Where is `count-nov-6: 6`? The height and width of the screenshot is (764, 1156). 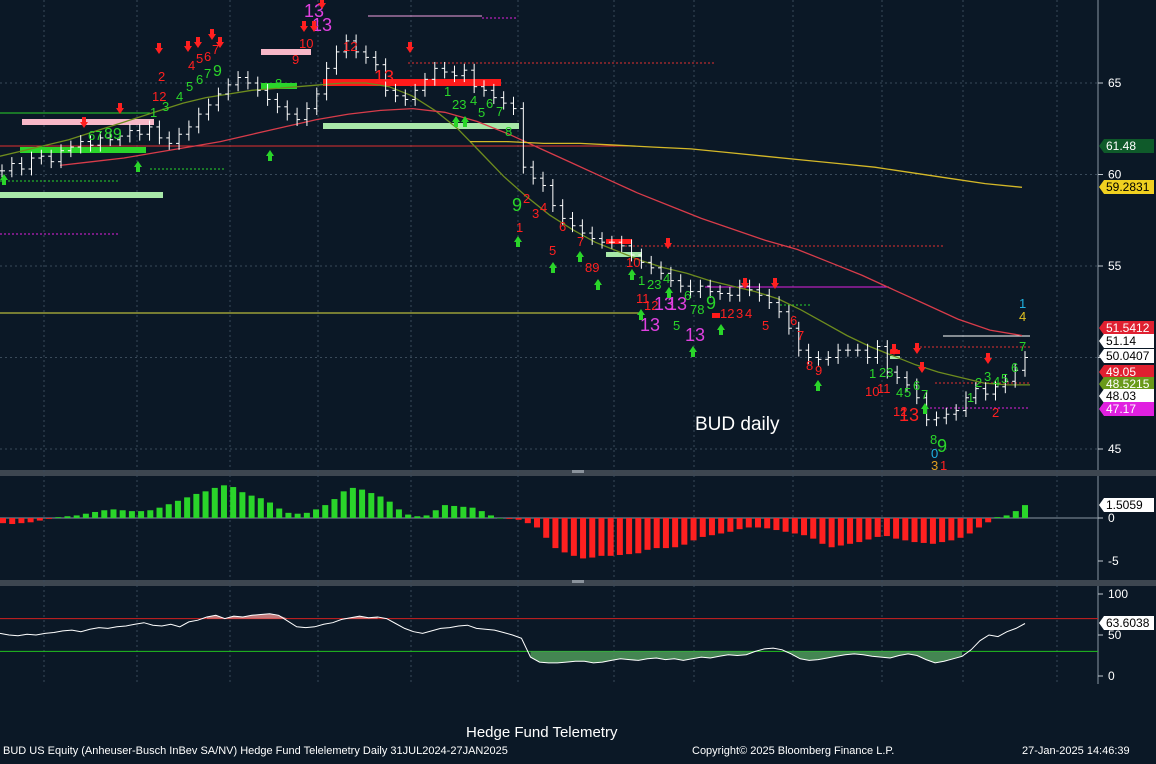 count-nov-6: 6 is located at coordinates (562, 226).